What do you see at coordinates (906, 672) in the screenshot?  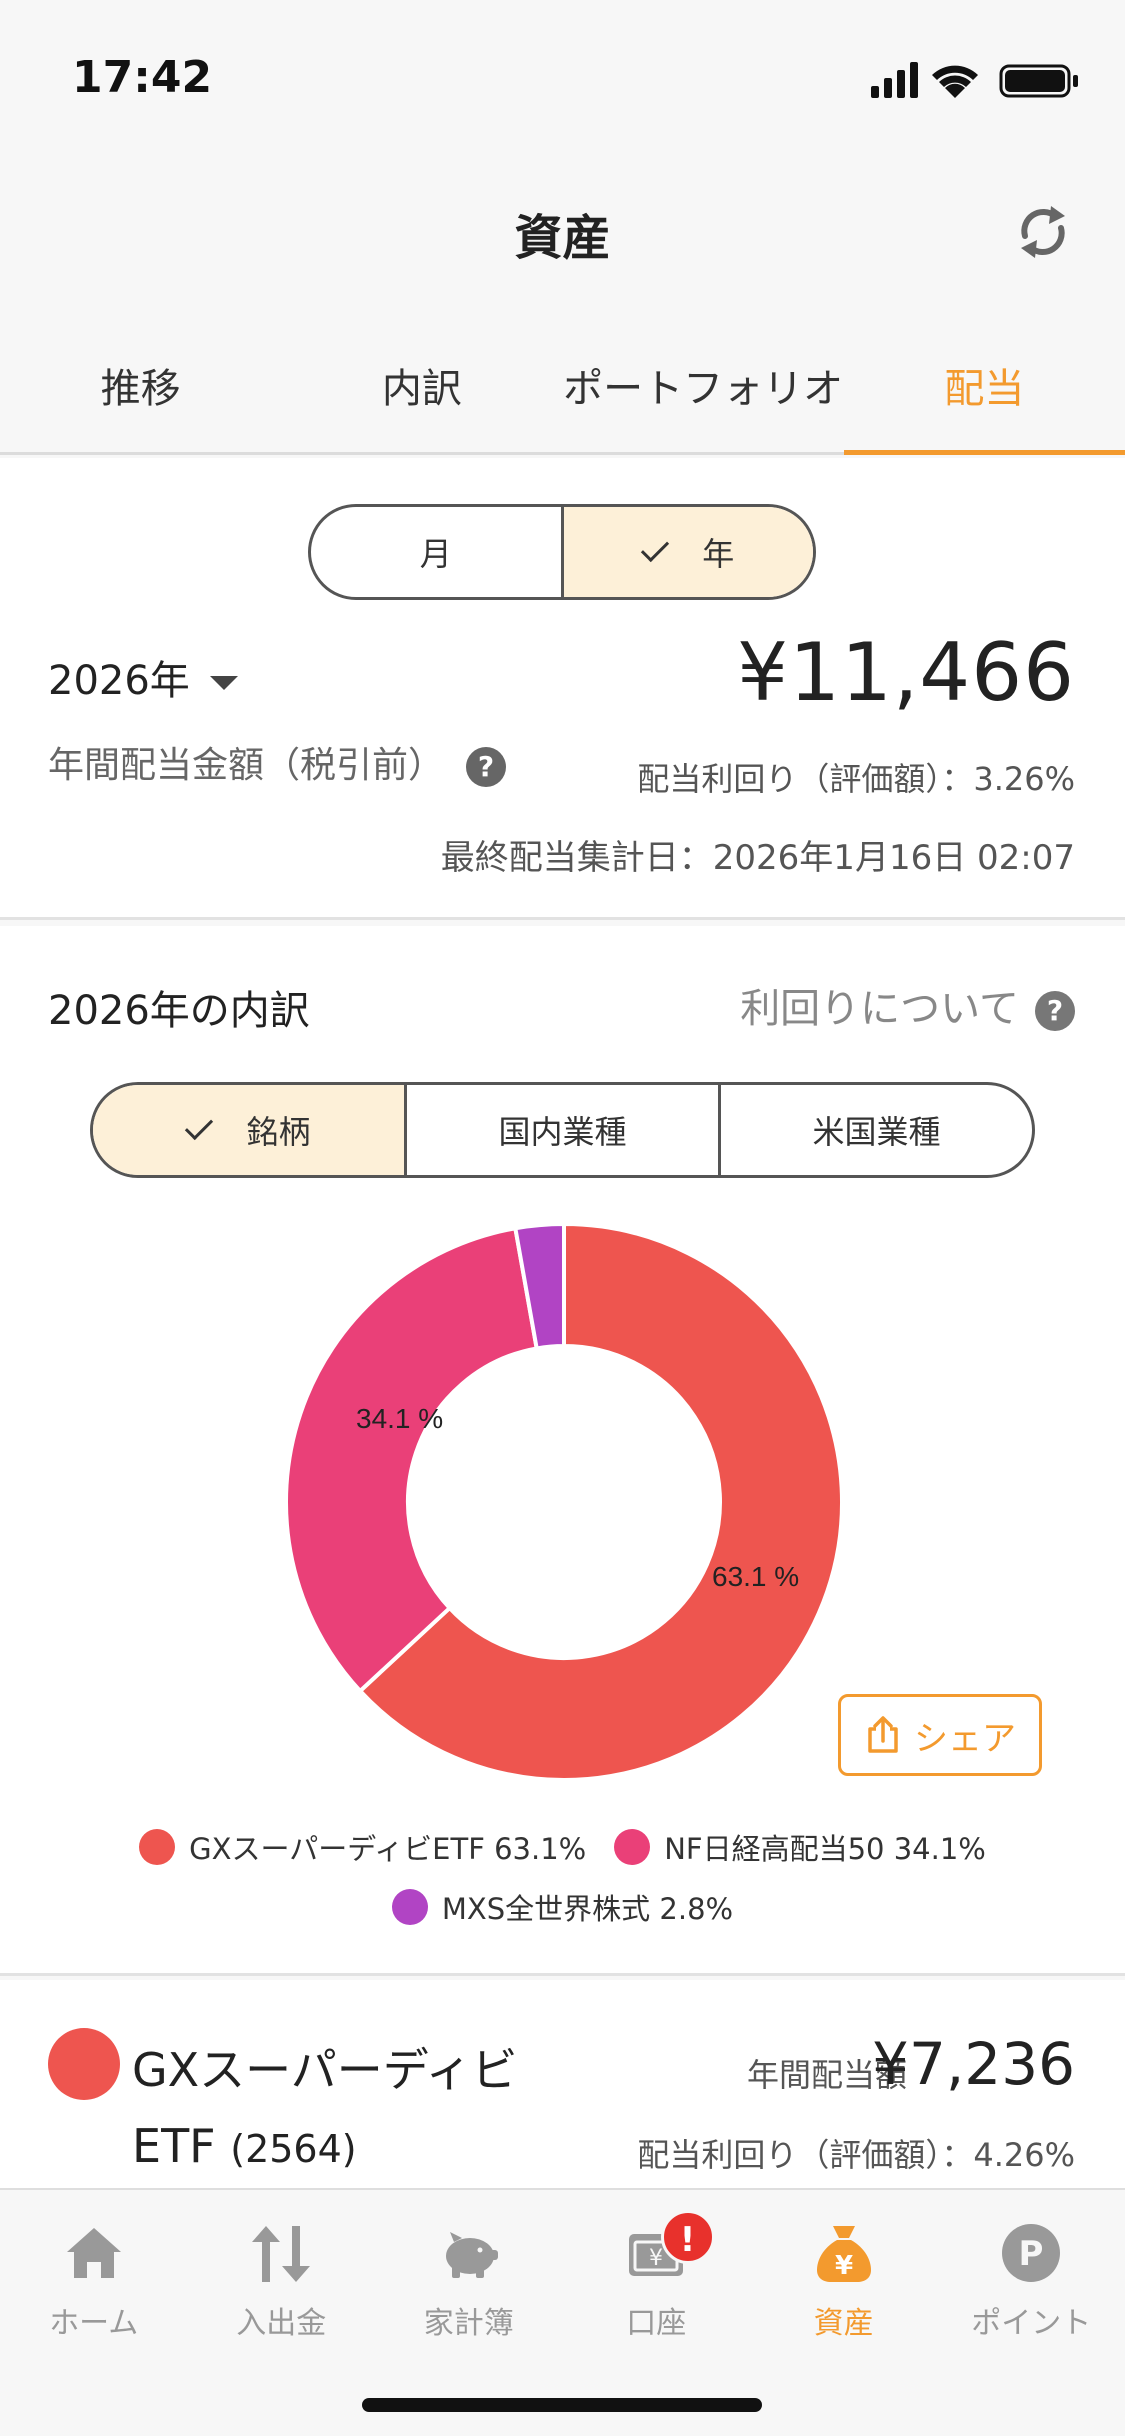 I see `annual-dividend-amount: ¥11,466` at bounding box center [906, 672].